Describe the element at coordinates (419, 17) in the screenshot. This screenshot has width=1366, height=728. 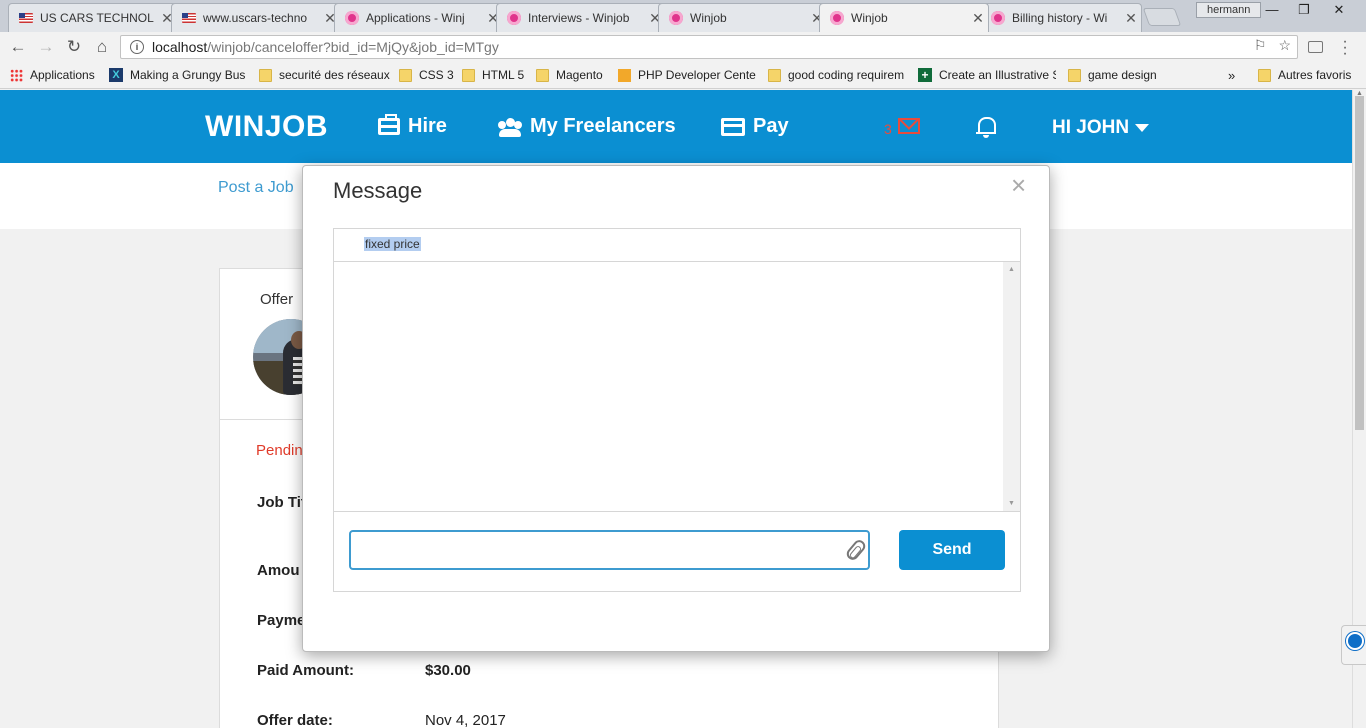
I see `browser-tab: Applications - Winj ✕` at that location.